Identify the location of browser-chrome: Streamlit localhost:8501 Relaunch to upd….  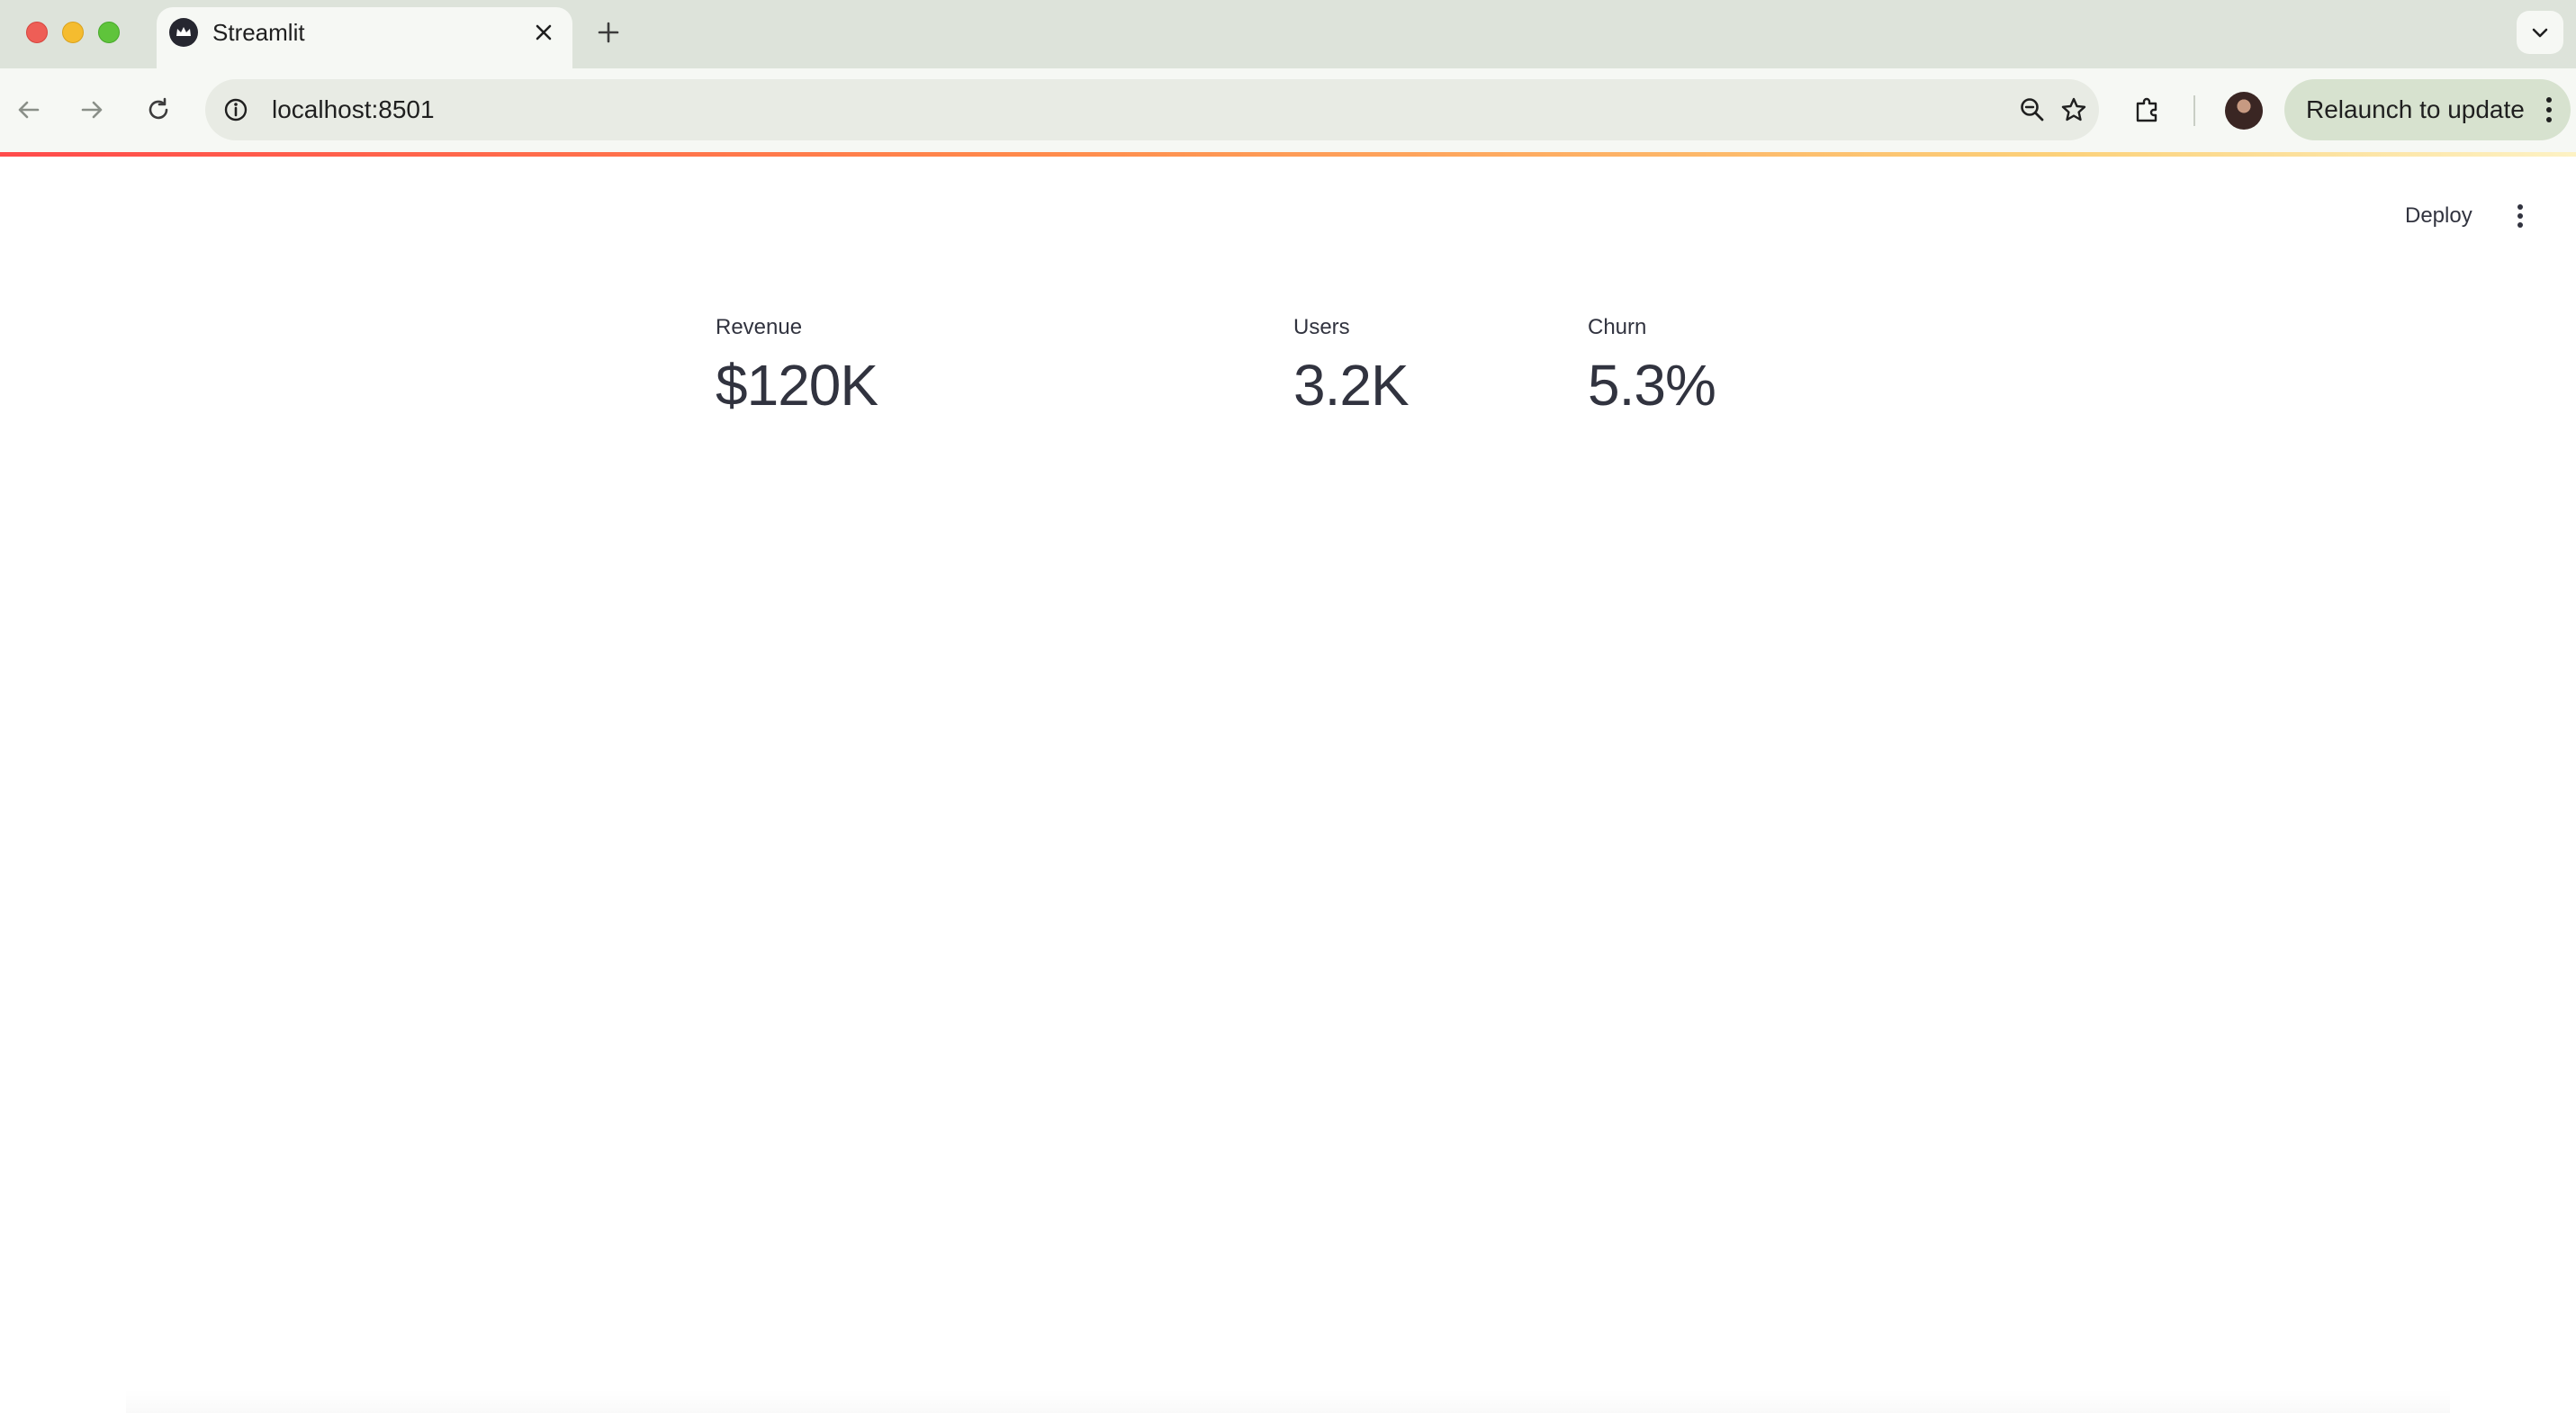
(1288, 76).